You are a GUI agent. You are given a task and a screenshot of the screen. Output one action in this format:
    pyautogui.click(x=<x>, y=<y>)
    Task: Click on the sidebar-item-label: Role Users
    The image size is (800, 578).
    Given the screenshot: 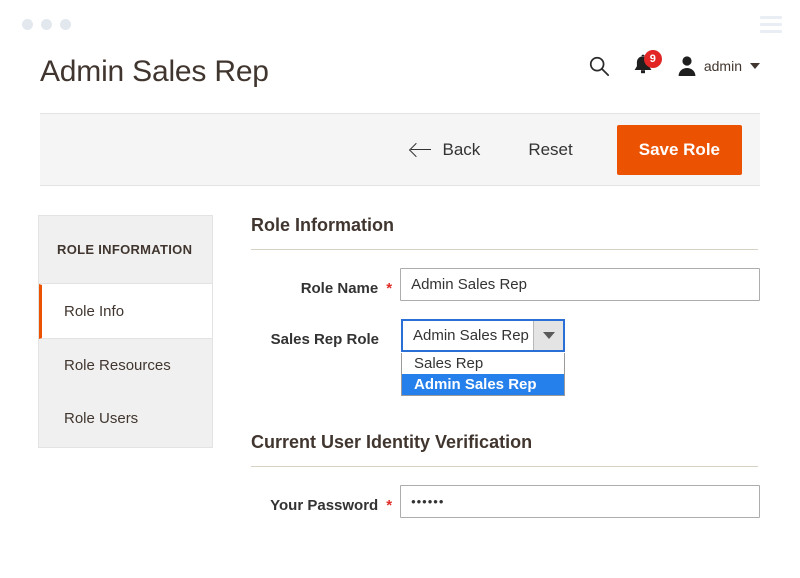 What is the action you would take?
    pyautogui.click(x=101, y=418)
    